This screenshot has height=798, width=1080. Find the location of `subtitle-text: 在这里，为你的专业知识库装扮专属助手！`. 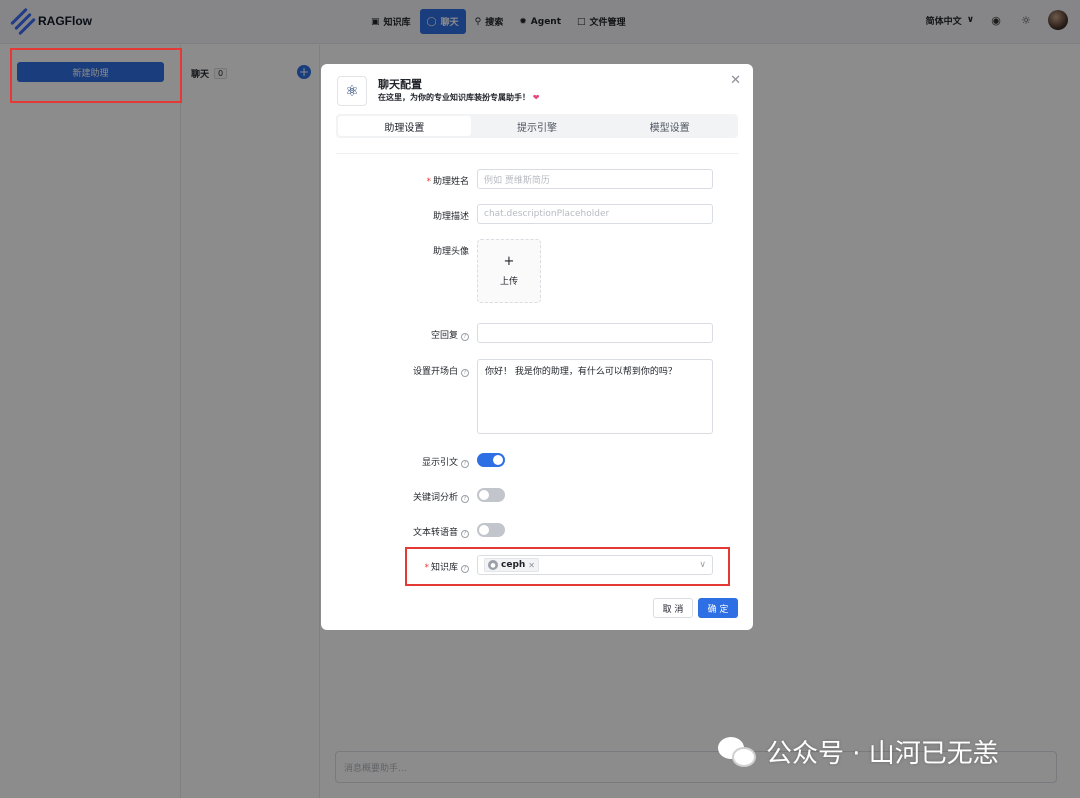

subtitle-text: 在这里，为你的专业知识库装扮专属助手！ is located at coordinates (454, 97).